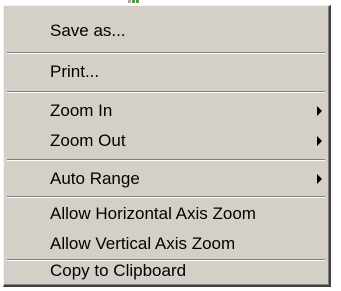 This screenshot has height=291, width=341. Describe the element at coordinates (95, 178) in the screenshot. I see `menu-item-label: Auto Range` at that location.